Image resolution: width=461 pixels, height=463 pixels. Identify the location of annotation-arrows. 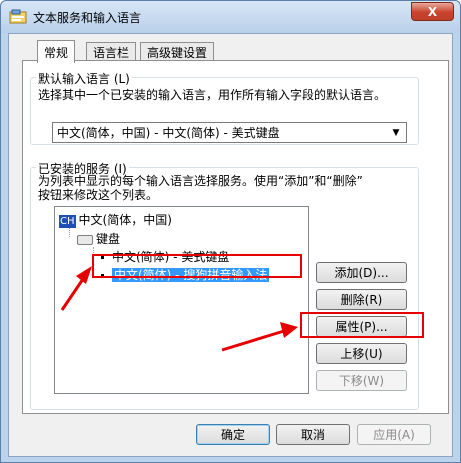
(179, 309).